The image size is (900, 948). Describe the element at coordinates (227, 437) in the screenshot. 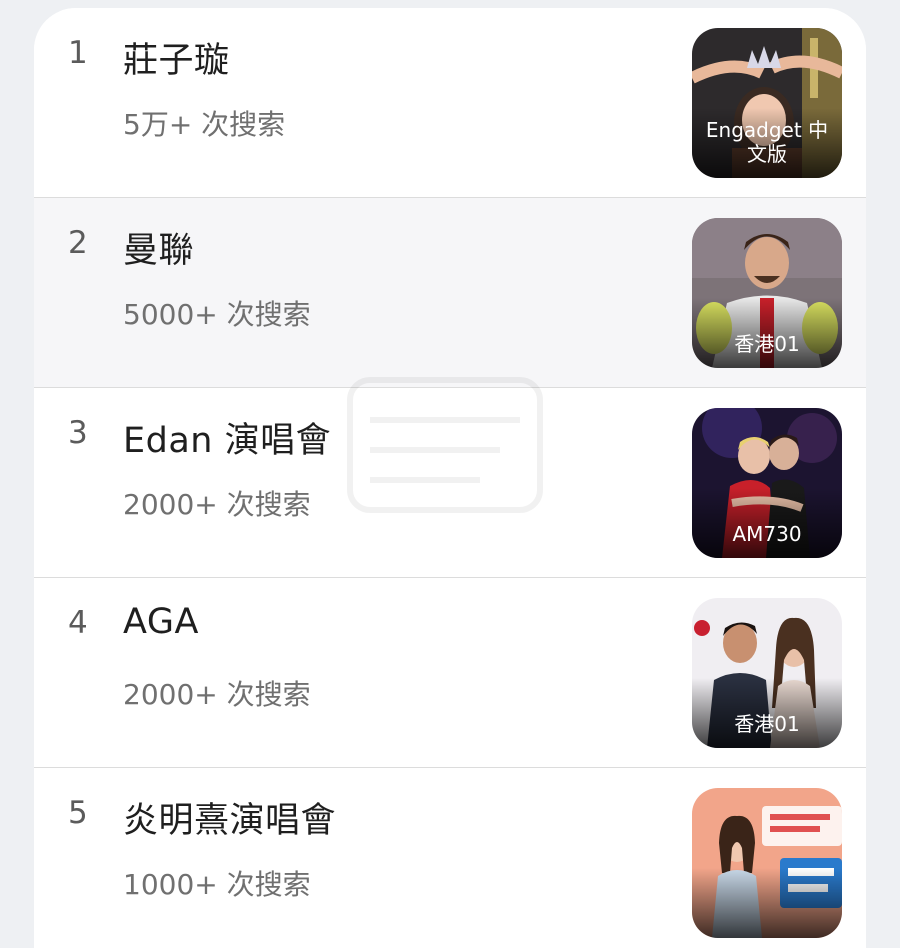

I see `trend-title: Edan 演唱會` at that location.